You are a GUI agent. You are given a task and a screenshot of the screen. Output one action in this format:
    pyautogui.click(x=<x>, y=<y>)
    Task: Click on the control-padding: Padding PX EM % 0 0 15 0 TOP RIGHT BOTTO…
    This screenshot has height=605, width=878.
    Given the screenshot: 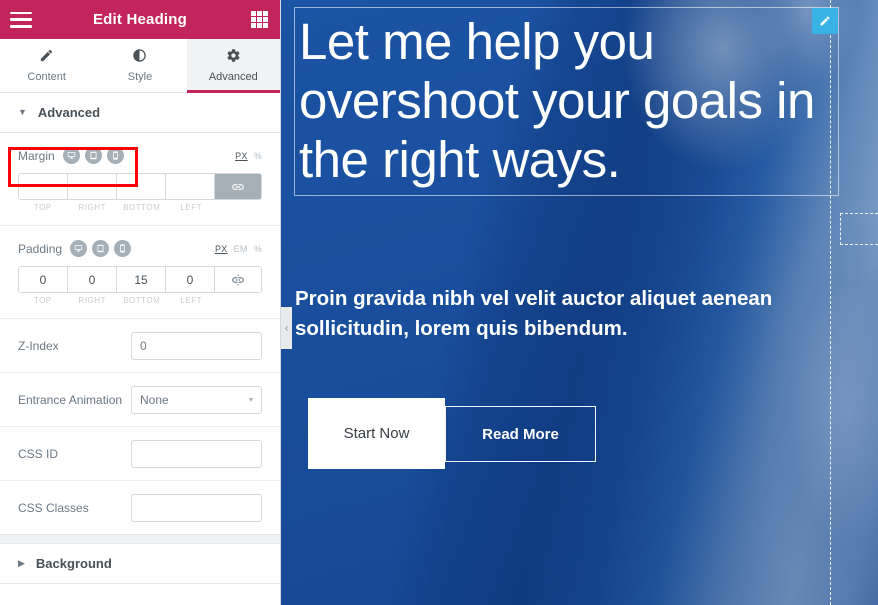 What is the action you would take?
    pyautogui.click(x=140, y=272)
    